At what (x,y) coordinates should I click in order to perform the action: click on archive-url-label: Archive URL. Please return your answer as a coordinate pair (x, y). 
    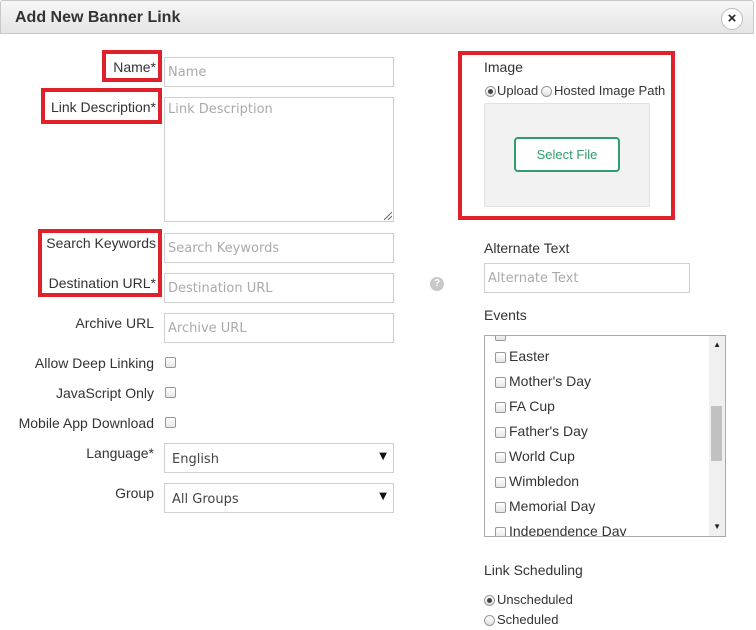
    Looking at the image, I should click on (114, 323).